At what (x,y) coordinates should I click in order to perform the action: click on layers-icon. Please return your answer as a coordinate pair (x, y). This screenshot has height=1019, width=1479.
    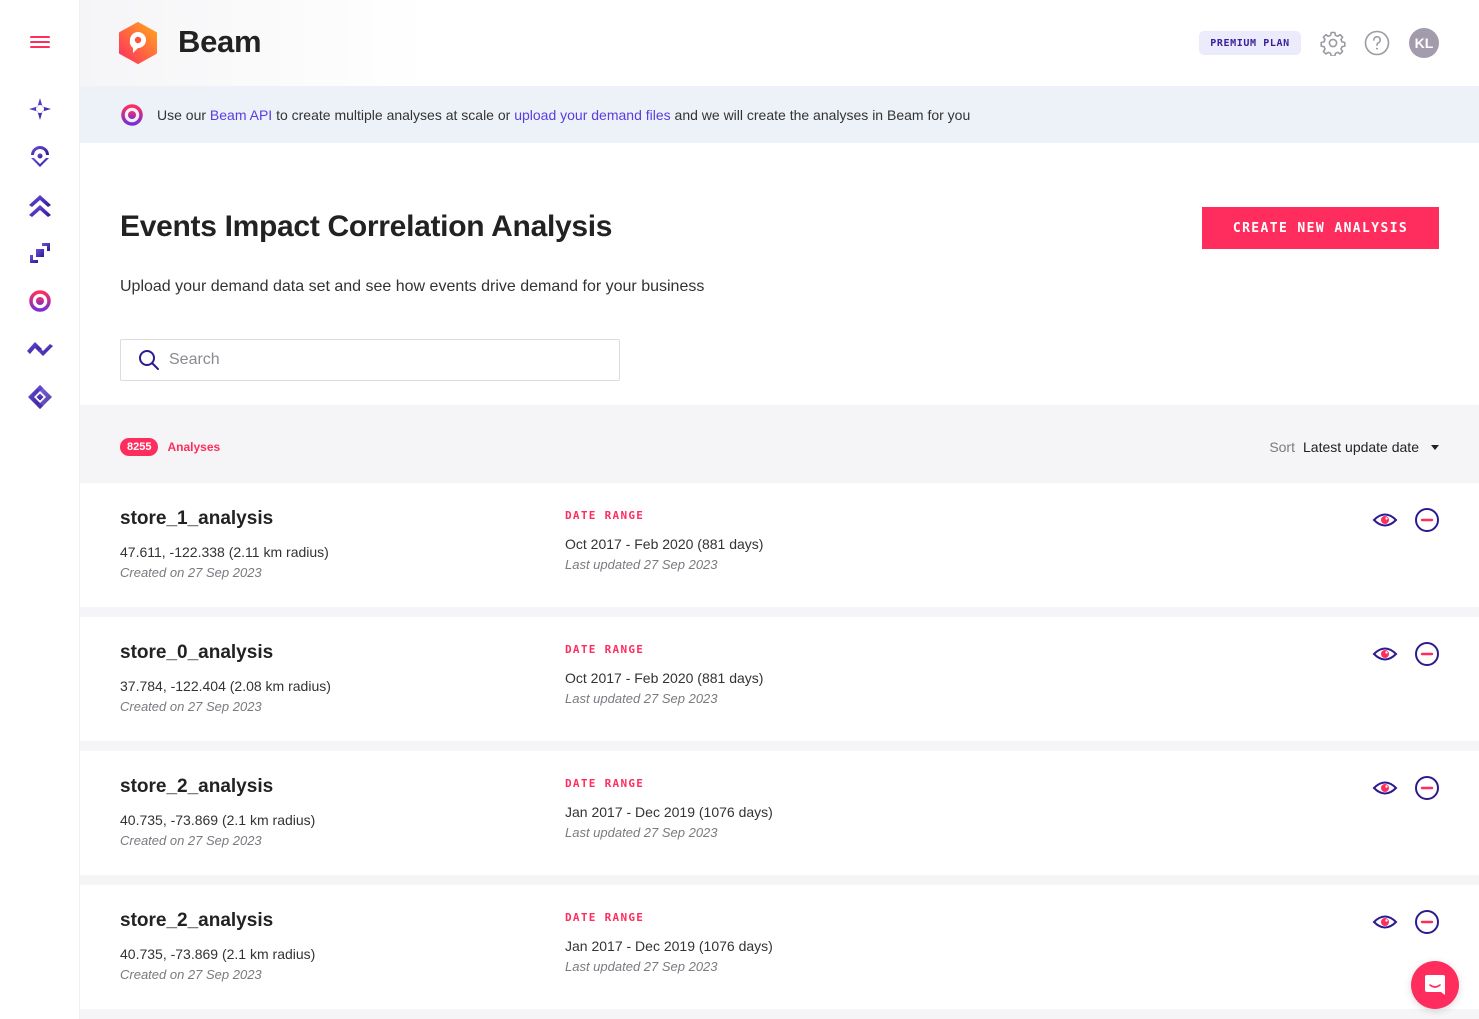
    Looking at the image, I should click on (40, 253).